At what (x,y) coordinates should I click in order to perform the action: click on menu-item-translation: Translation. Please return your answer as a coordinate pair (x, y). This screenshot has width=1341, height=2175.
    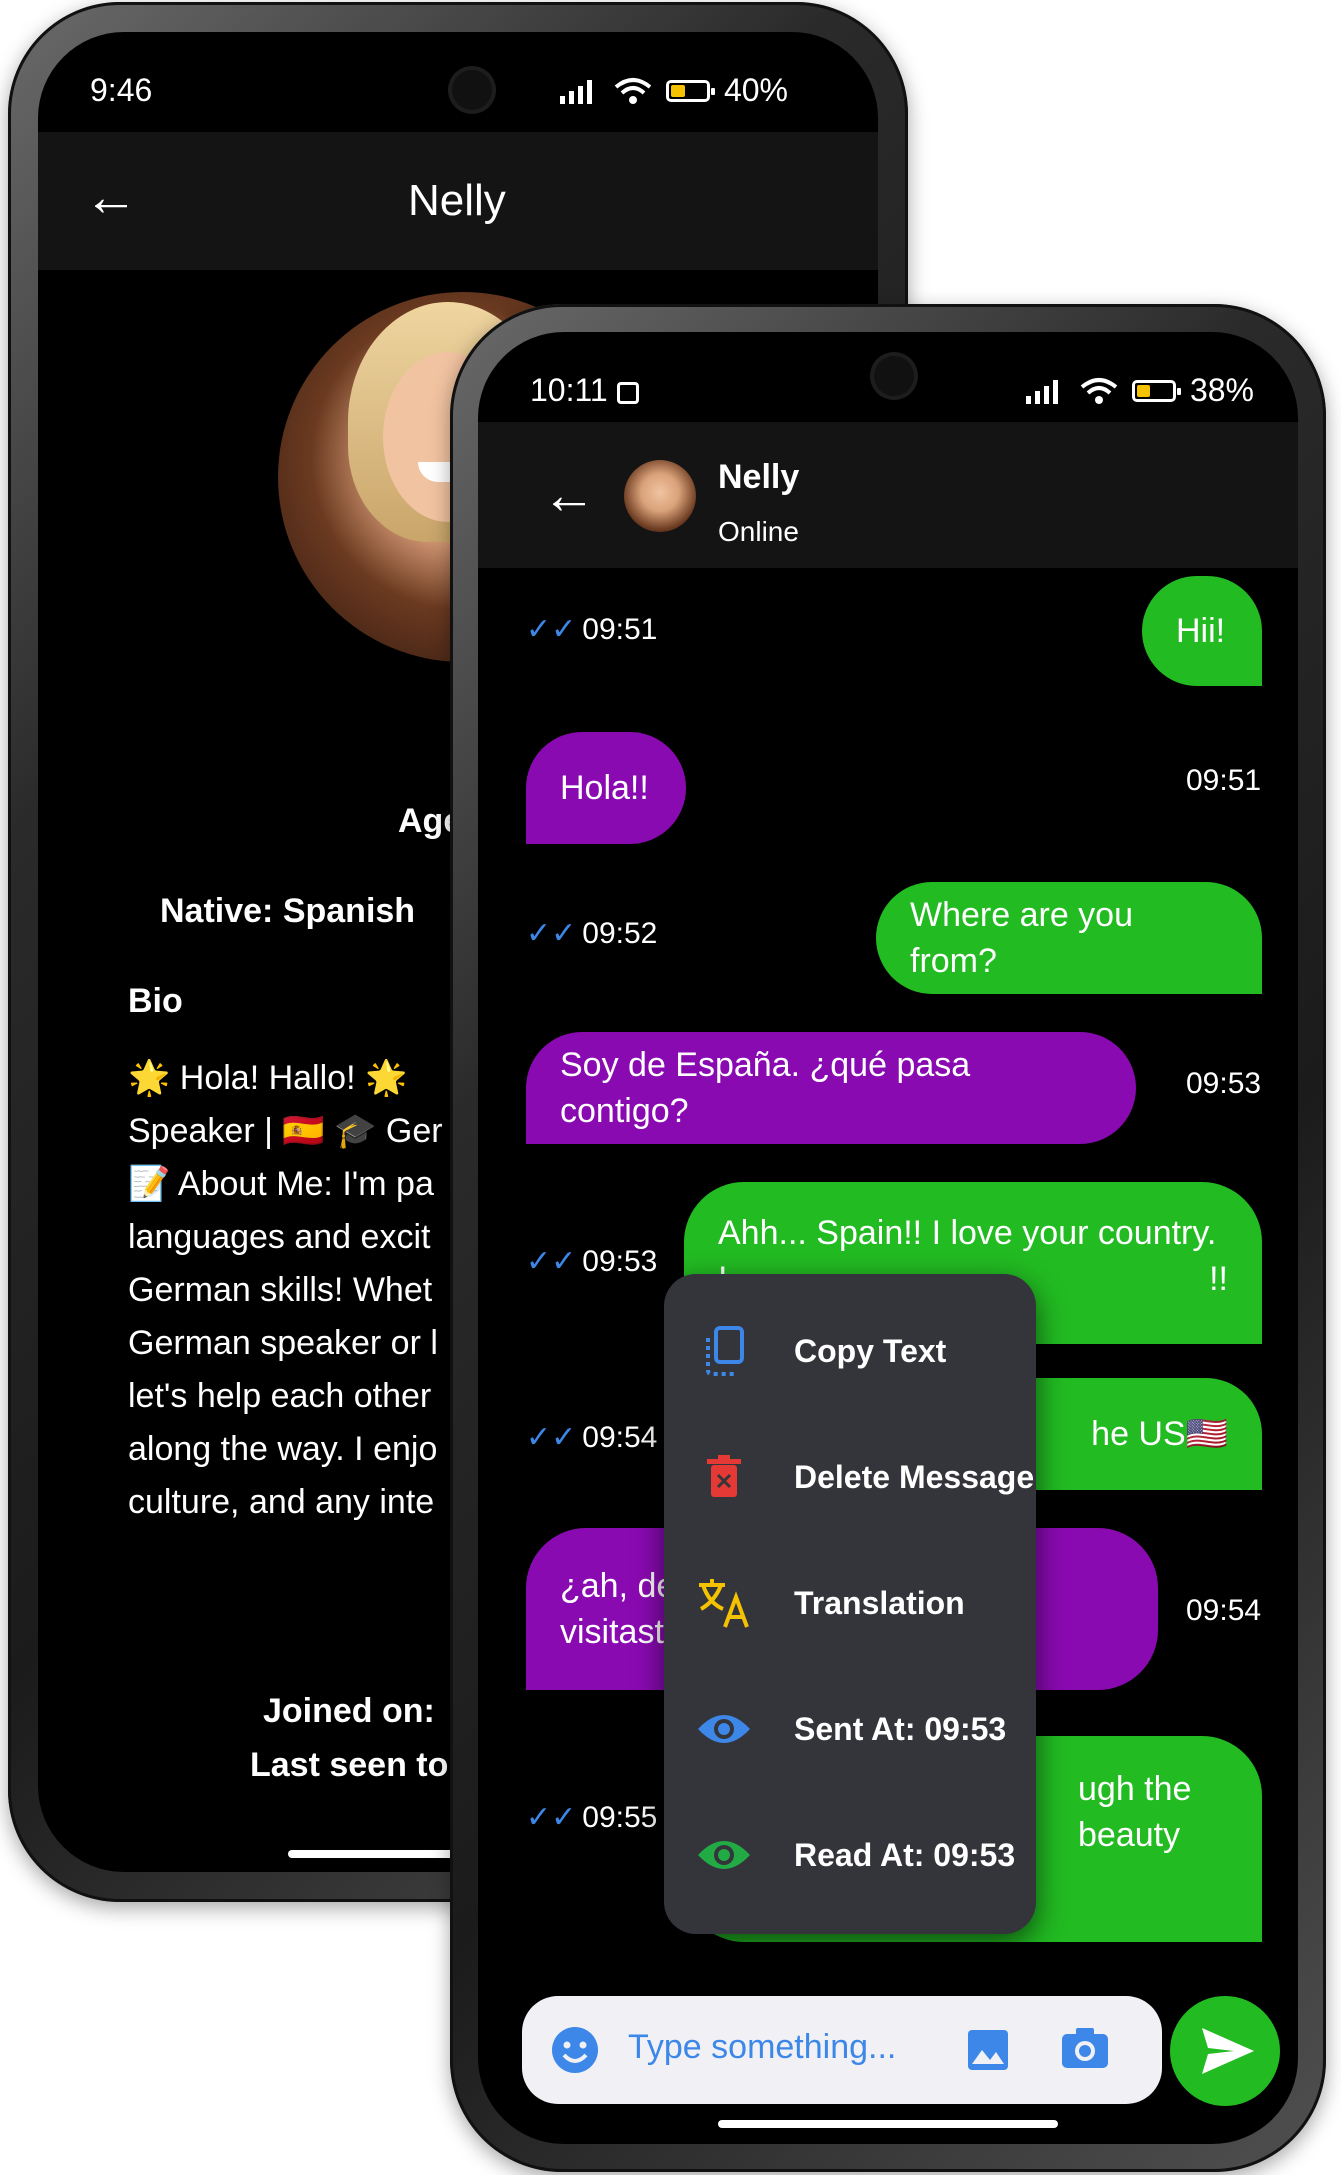
    Looking at the image, I should click on (850, 1603).